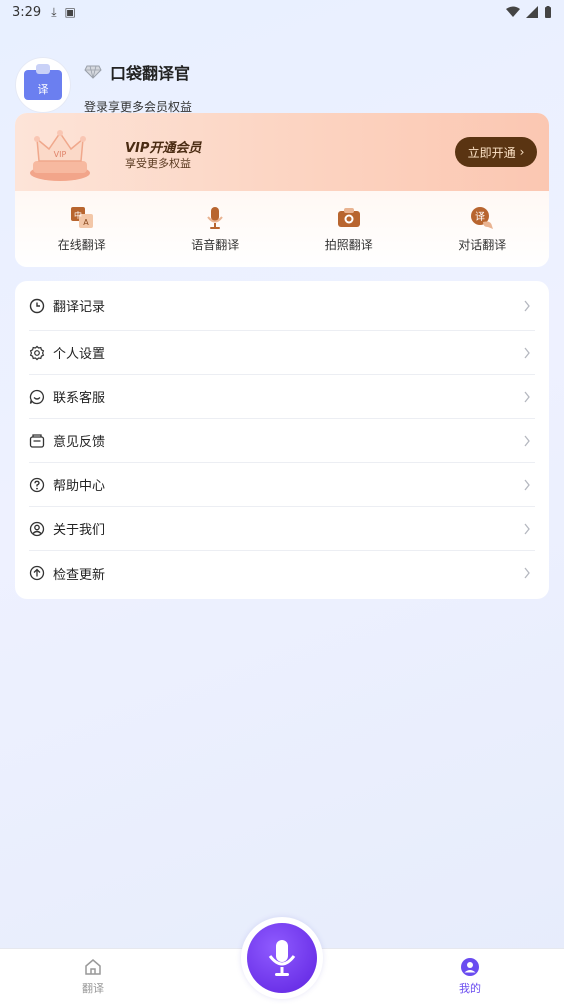 The height and width of the screenshot is (1004, 564). I want to click on svg-text: 中, so click(78, 215).